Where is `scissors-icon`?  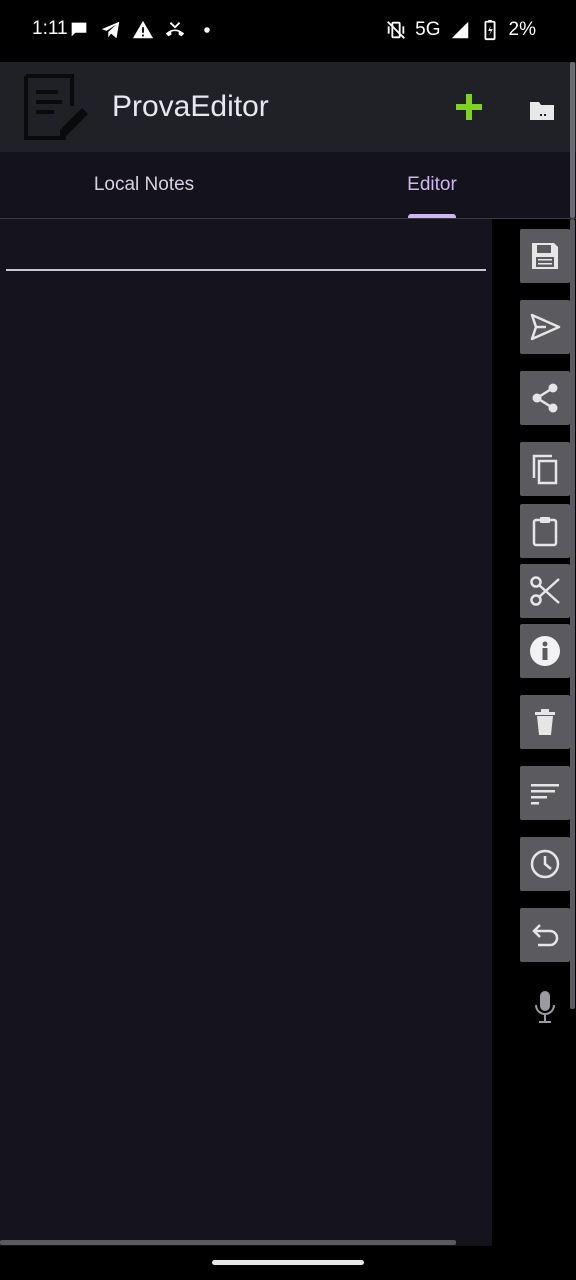
scissors-icon is located at coordinates (545, 591).